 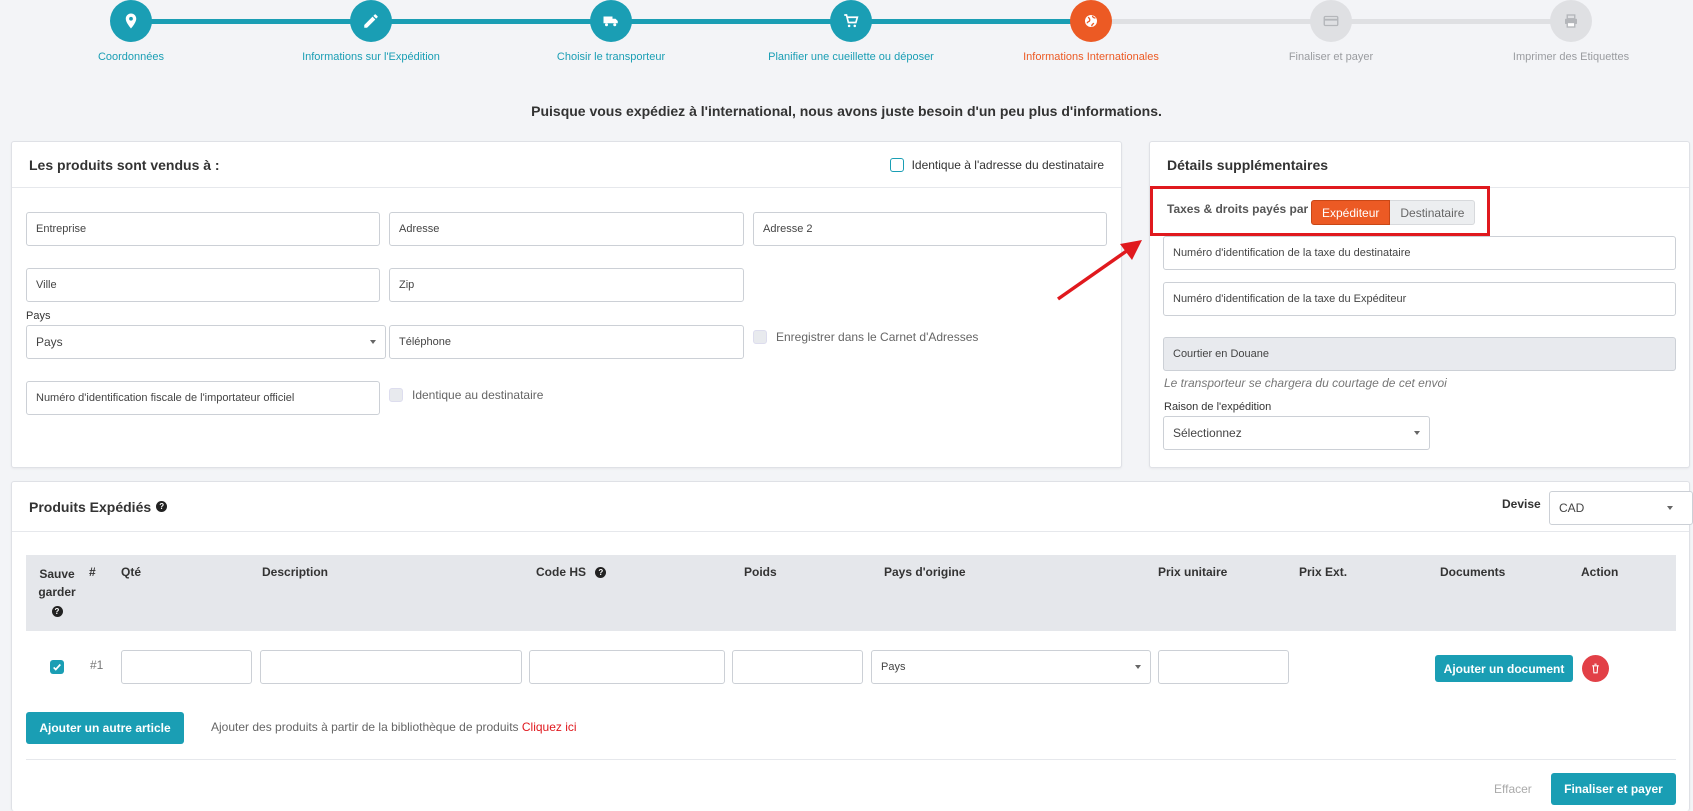 I want to click on currency-value: CAD, so click(x=1572, y=508).